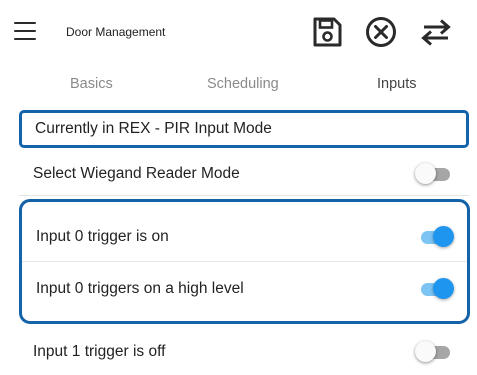 The height and width of the screenshot is (375, 477). I want to click on input-0-trigger-toggle, so click(436, 236).